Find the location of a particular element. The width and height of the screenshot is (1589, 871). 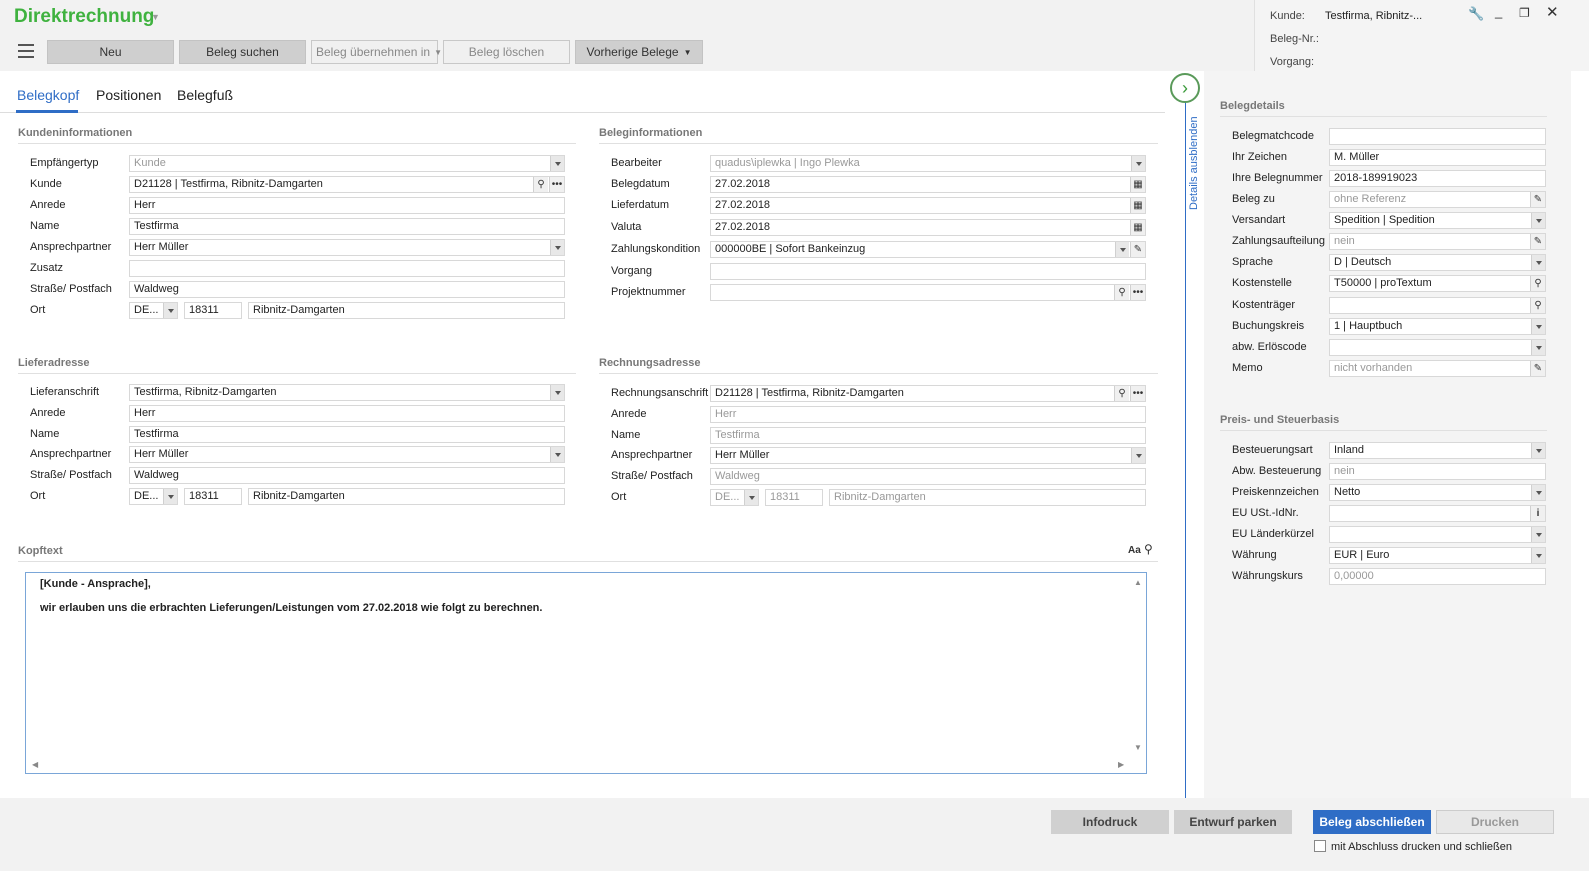

liefer-zip-field: 18311 is located at coordinates (213, 496).